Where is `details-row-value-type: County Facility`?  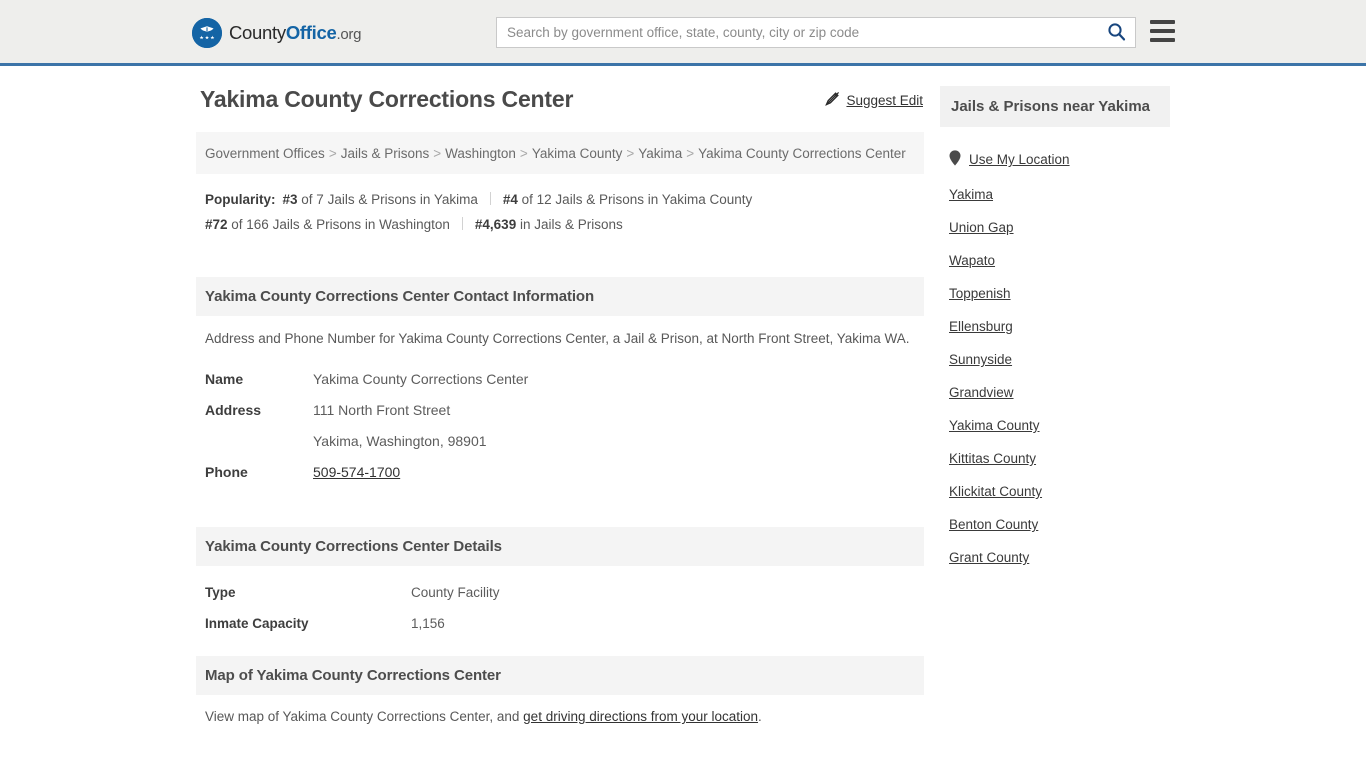
details-row-value-type: County Facility is located at coordinates (455, 592).